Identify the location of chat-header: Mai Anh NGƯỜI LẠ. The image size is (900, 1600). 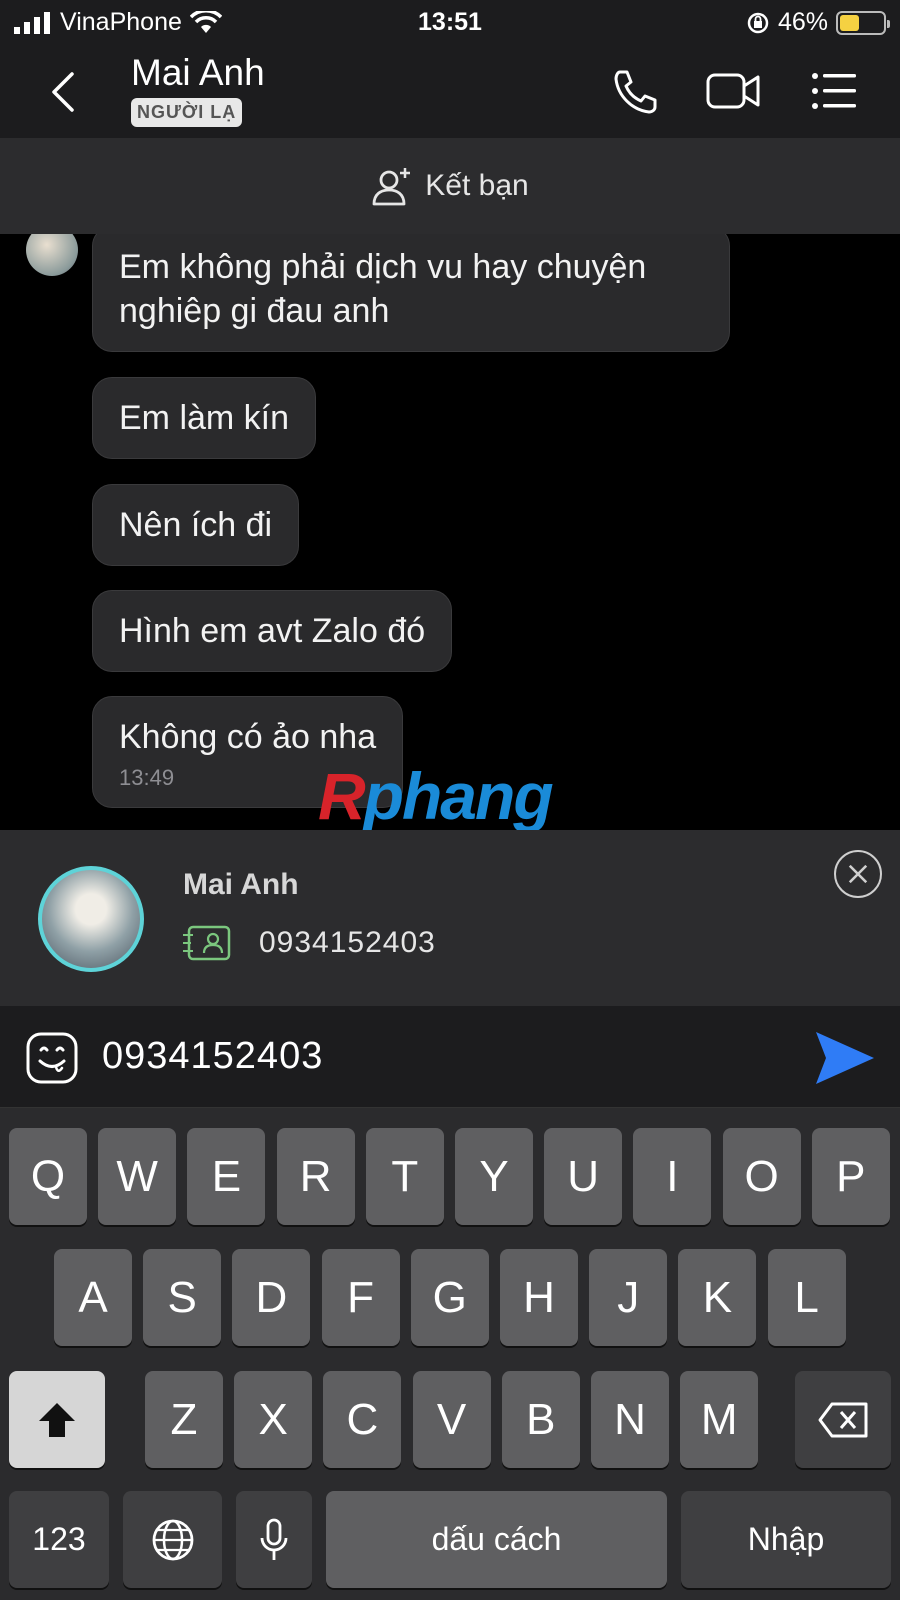
(450, 91).